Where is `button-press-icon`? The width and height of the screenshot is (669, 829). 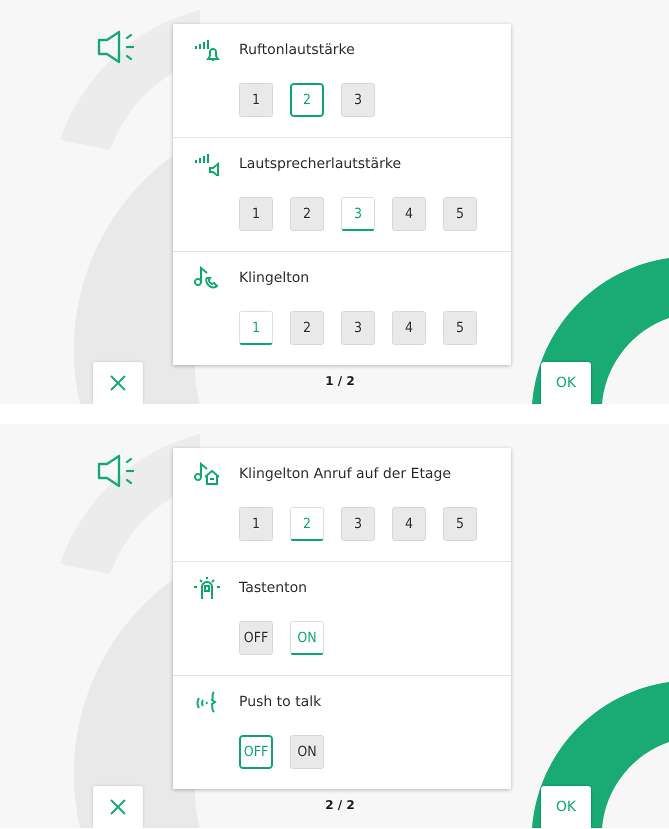 button-press-icon is located at coordinates (207, 588).